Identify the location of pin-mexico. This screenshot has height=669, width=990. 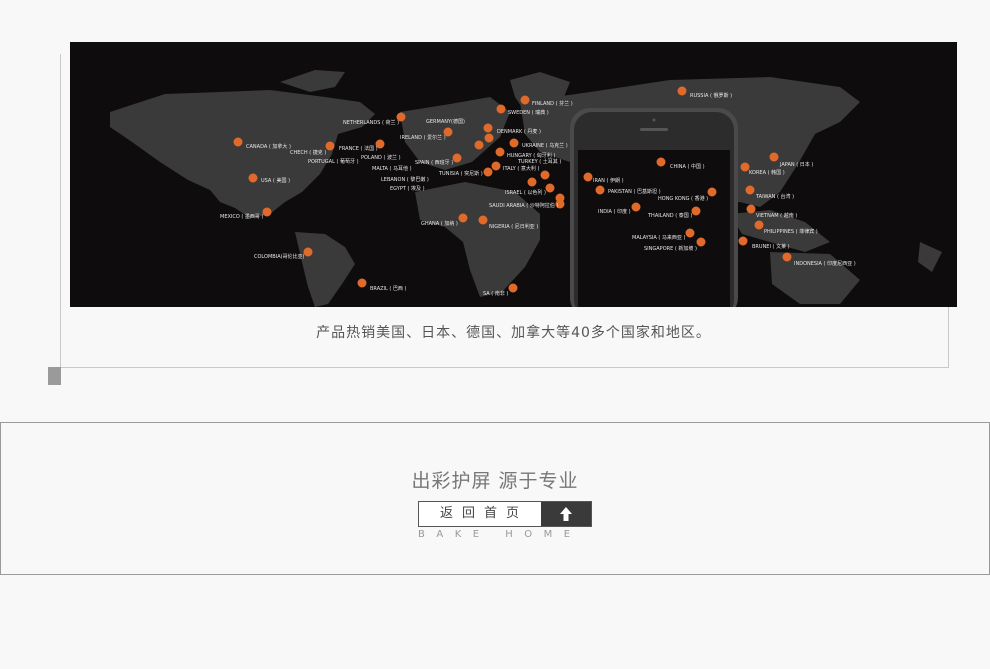
(267, 212).